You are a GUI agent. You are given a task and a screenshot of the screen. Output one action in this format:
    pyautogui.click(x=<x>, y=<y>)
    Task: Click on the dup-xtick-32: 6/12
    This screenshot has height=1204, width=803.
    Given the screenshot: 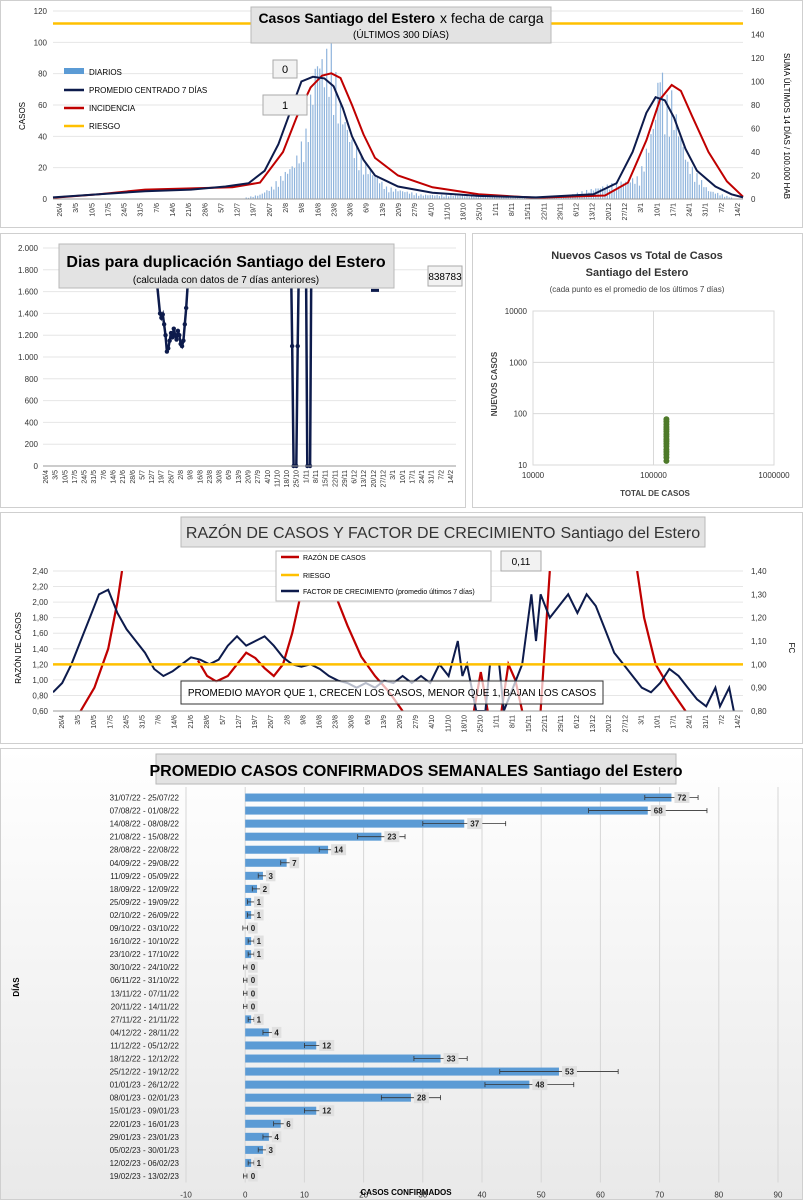 What is the action you would take?
    pyautogui.click(x=355, y=477)
    